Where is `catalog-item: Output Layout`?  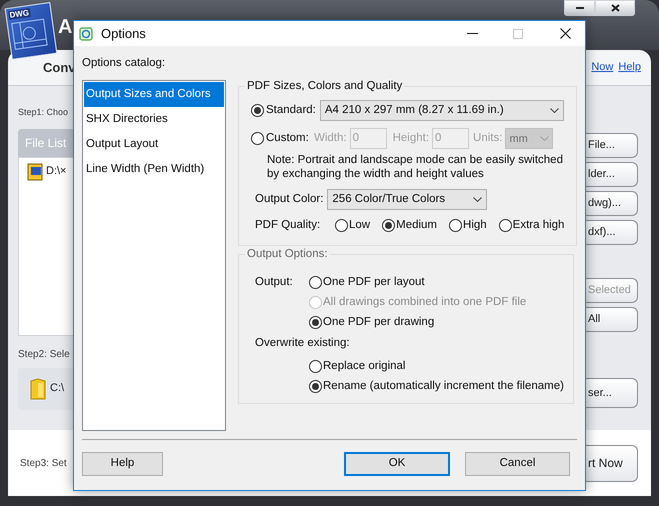
catalog-item: Output Layout is located at coordinates (154, 144).